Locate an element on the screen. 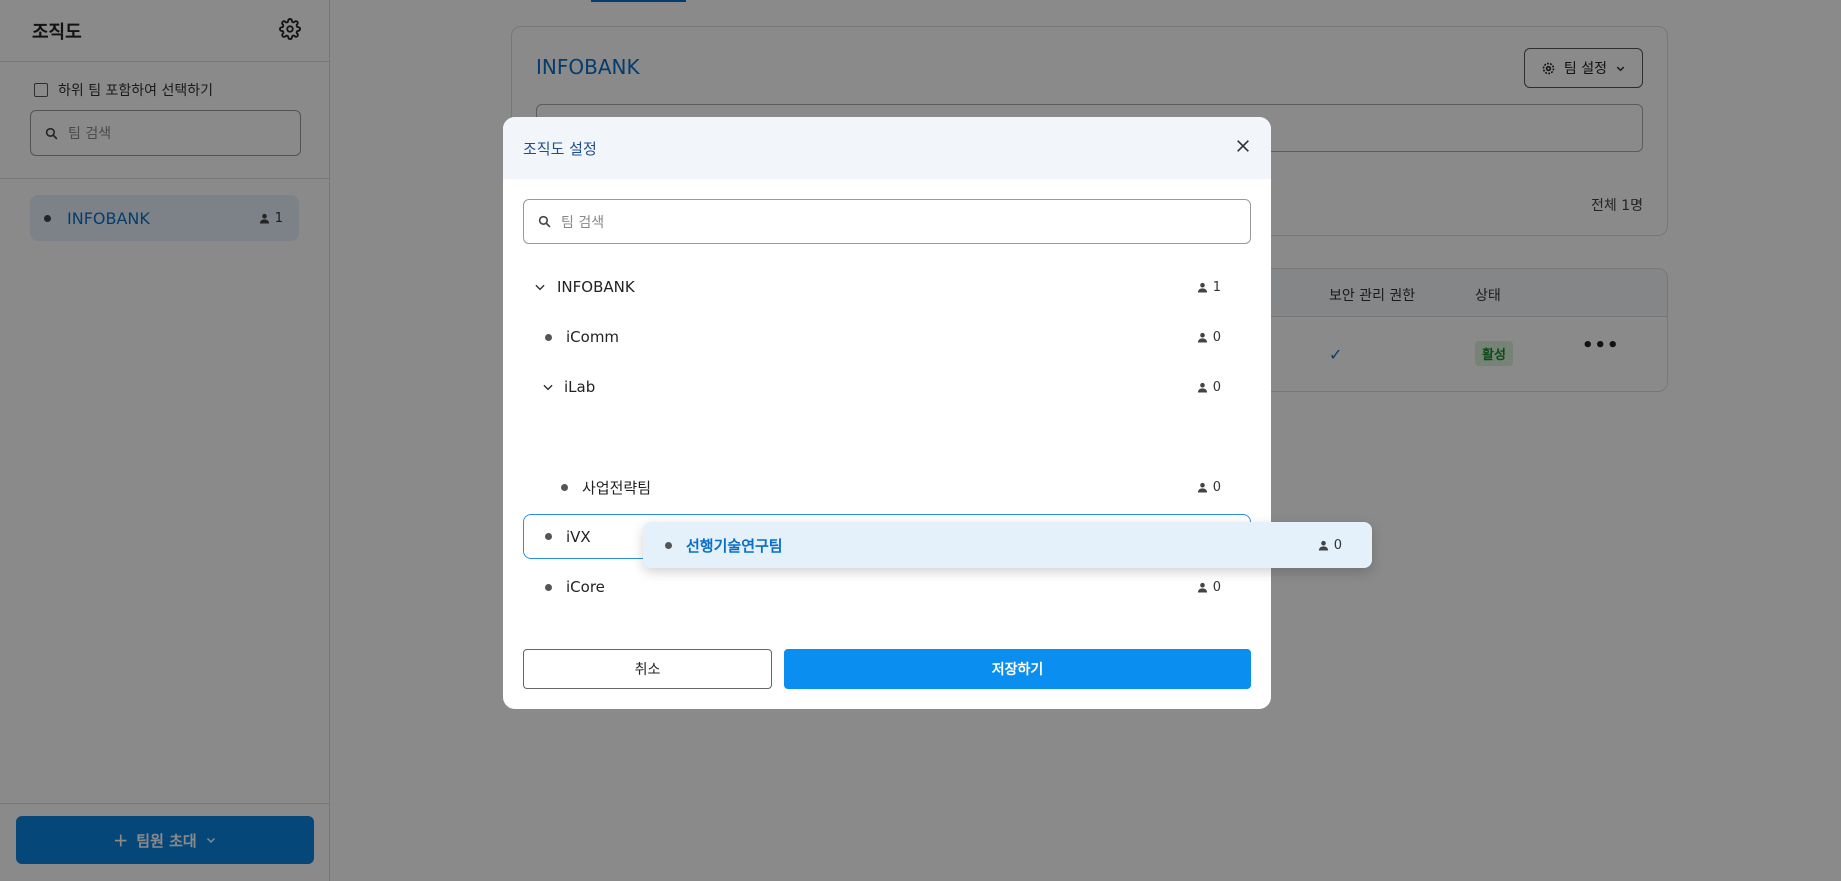 This screenshot has width=1841, height=881. member-count-value: 1 is located at coordinates (1216, 287).